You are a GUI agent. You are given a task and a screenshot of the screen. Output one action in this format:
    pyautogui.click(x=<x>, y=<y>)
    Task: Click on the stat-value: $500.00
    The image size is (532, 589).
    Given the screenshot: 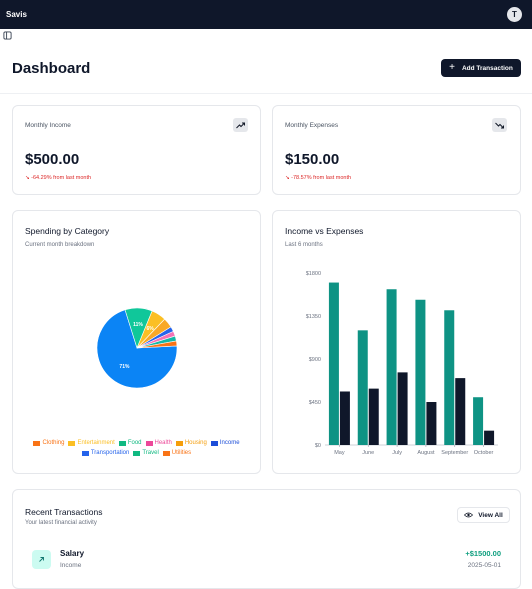 What is the action you would take?
    pyautogui.click(x=52, y=159)
    